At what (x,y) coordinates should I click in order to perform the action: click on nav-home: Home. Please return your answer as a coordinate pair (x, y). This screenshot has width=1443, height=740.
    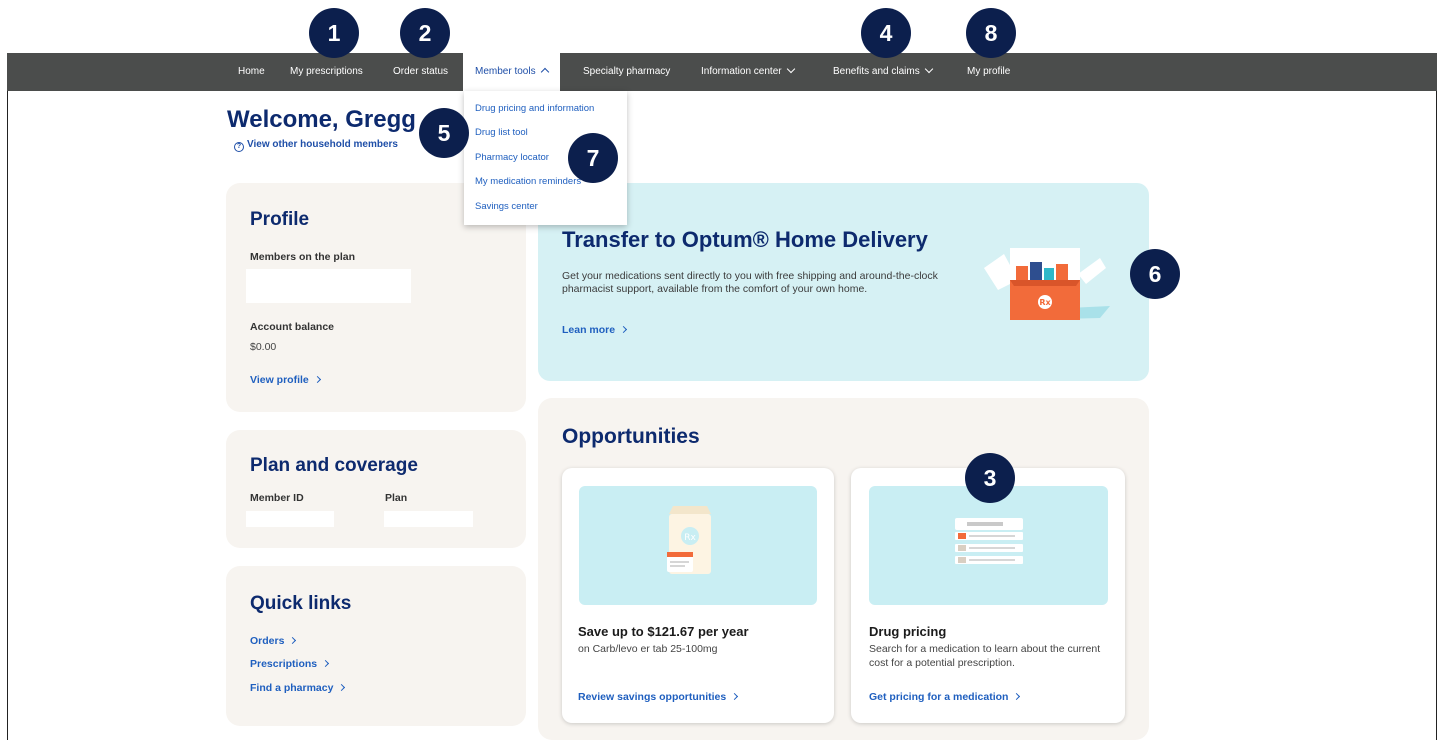
    Looking at the image, I should click on (251, 72).